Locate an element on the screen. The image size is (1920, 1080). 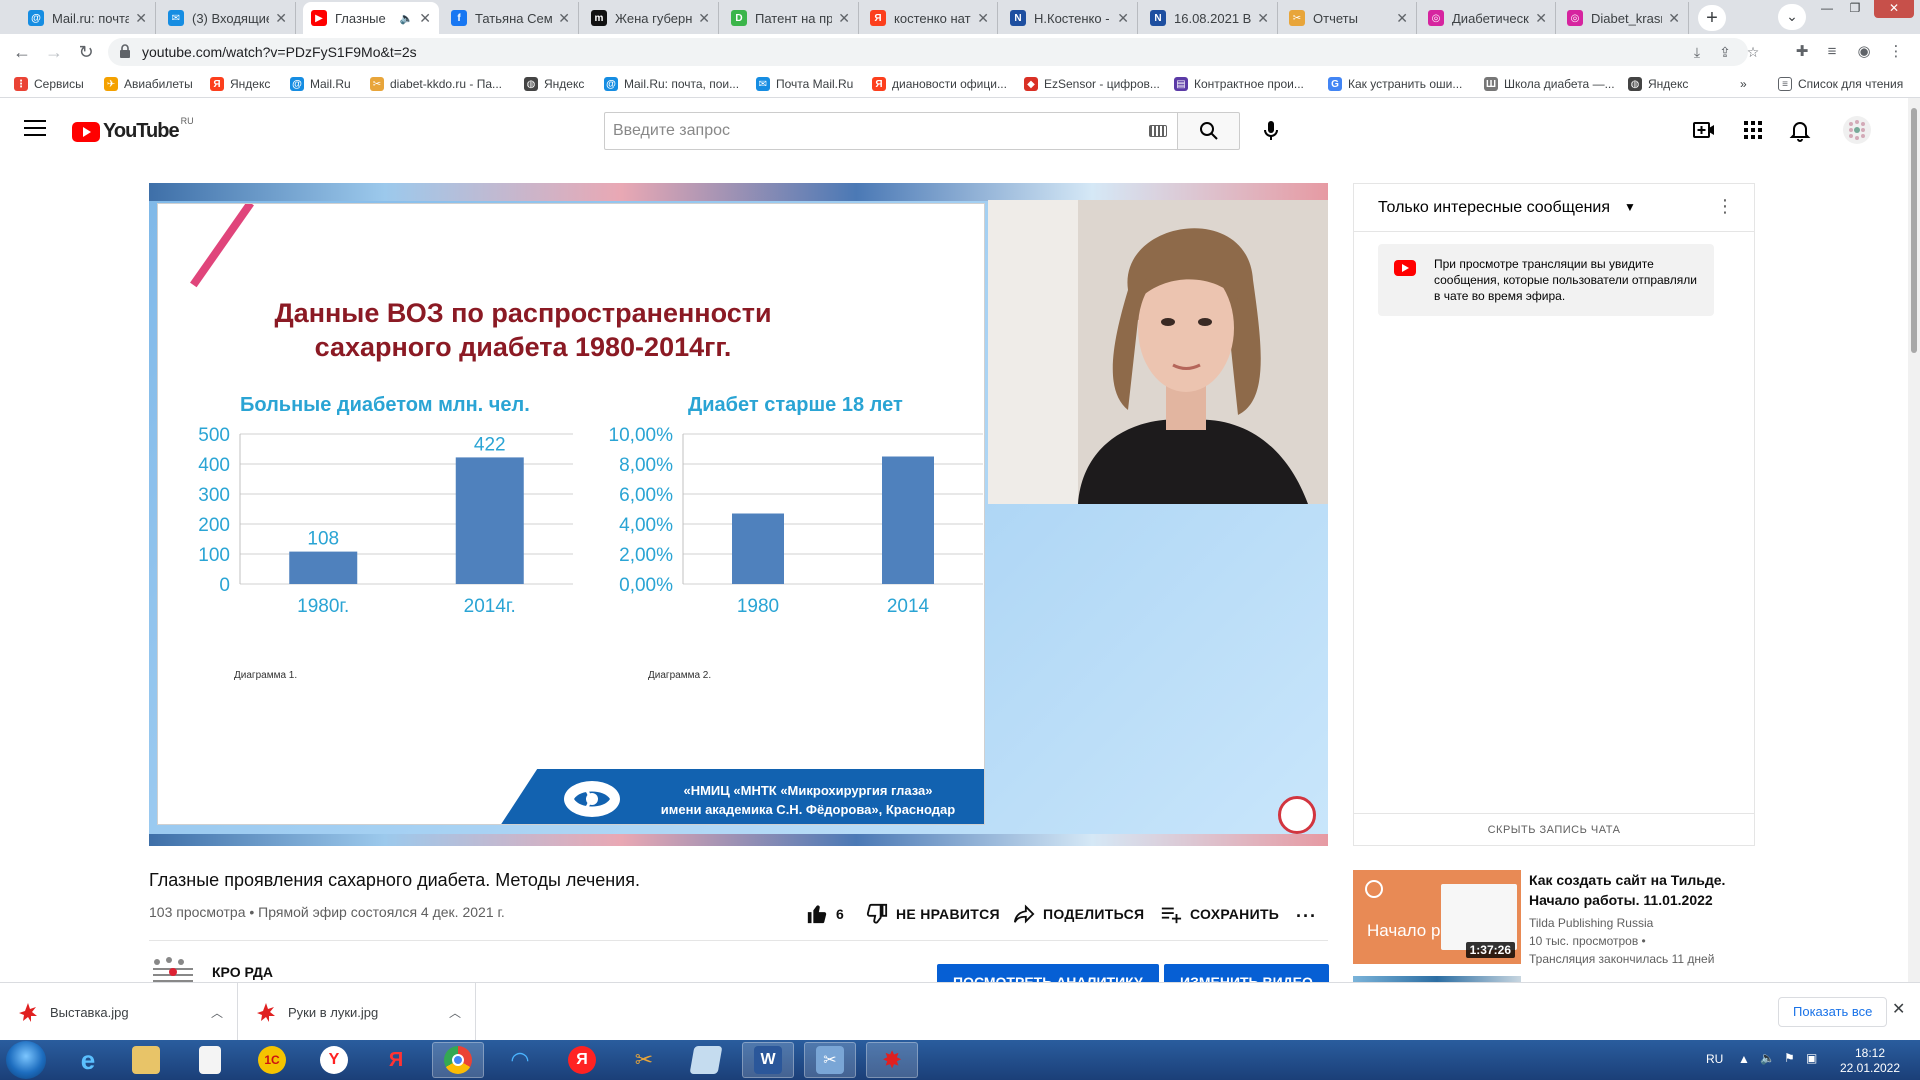
taskbar-app is located at coordinates (706, 1060).